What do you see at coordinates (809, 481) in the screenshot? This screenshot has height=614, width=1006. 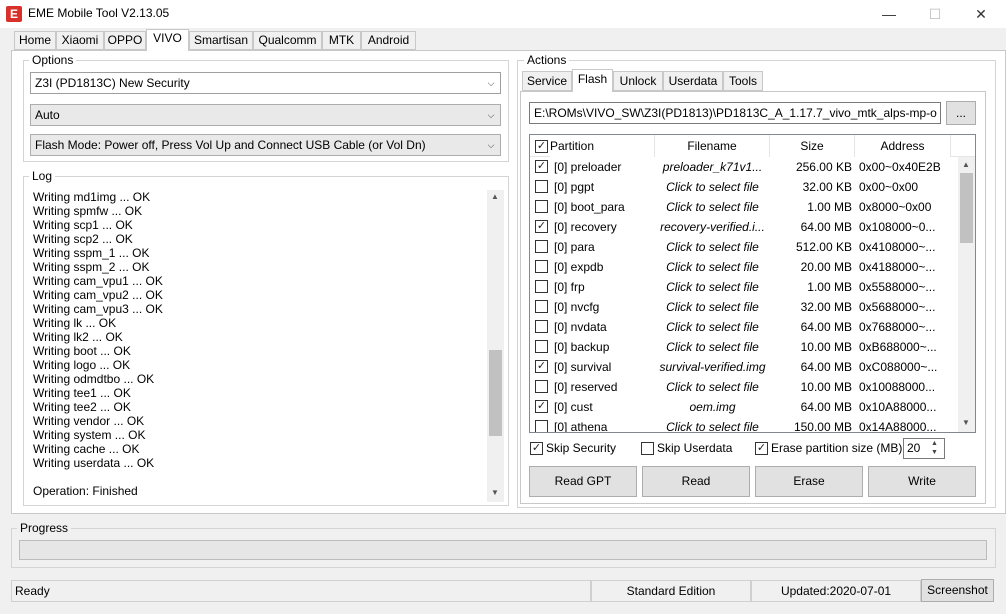 I see `erase-button: Erase` at bounding box center [809, 481].